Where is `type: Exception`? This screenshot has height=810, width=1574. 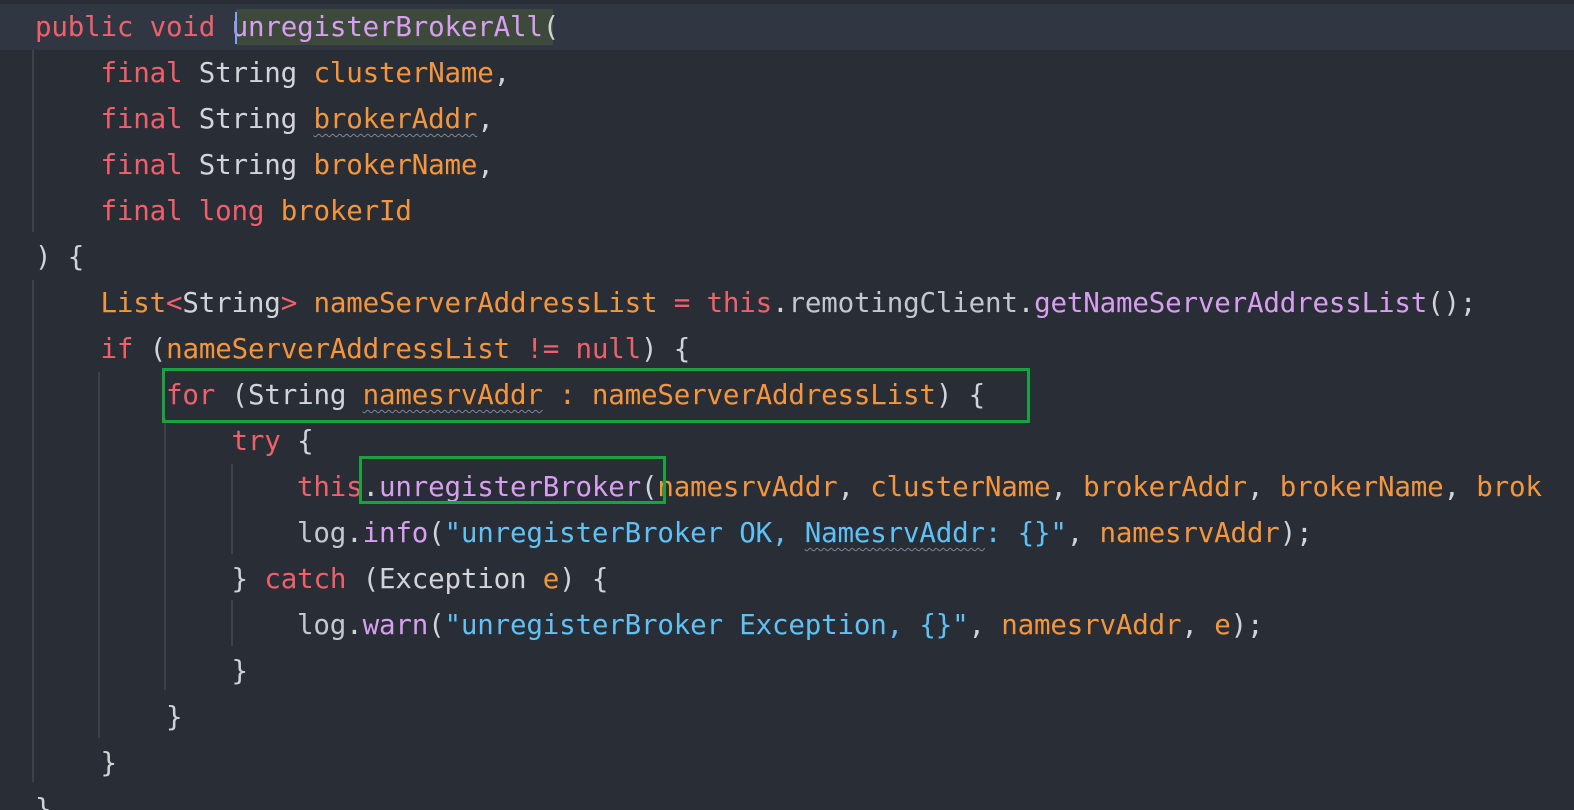
type: Exception is located at coordinates (452, 579).